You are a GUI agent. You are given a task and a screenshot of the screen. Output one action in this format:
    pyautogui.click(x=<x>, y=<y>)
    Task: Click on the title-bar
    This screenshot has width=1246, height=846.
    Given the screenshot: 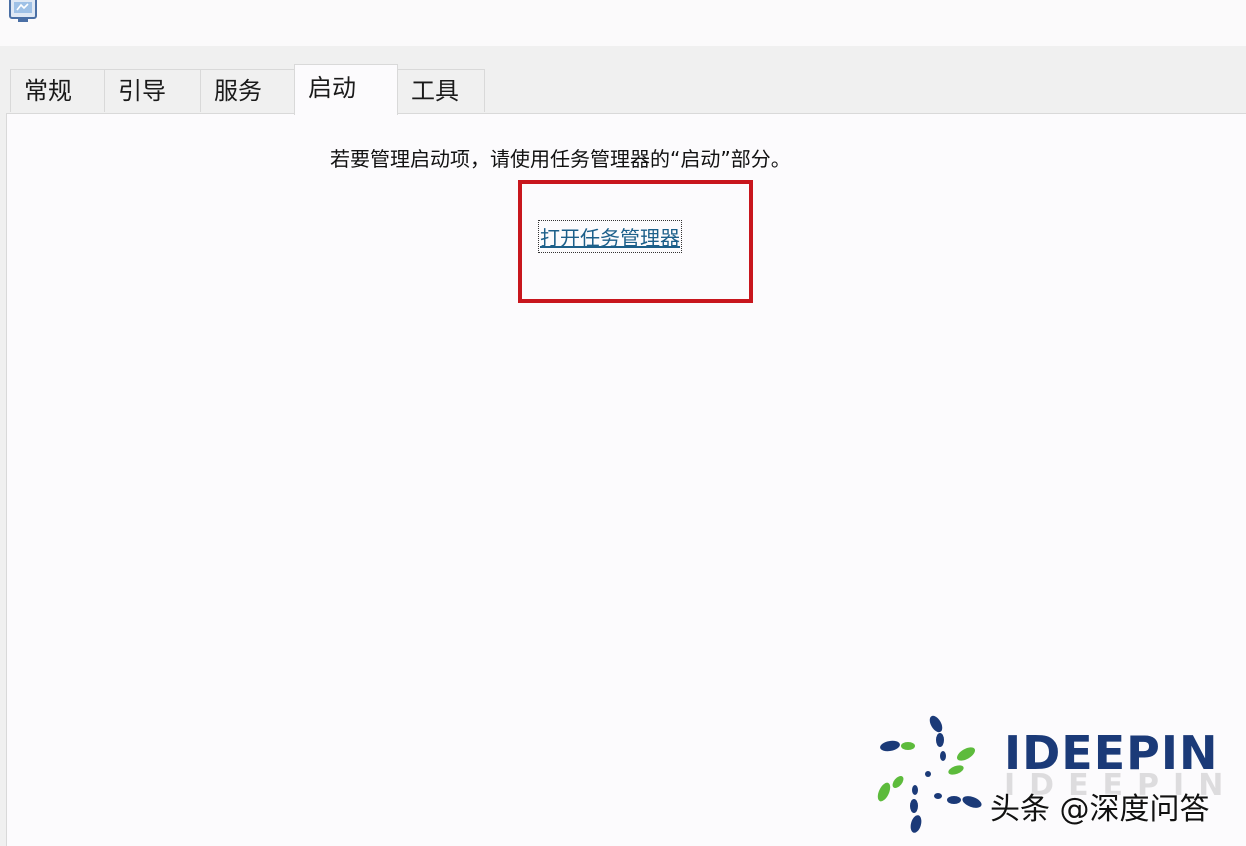 What is the action you would take?
    pyautogui.click(x=623, y=23)
    